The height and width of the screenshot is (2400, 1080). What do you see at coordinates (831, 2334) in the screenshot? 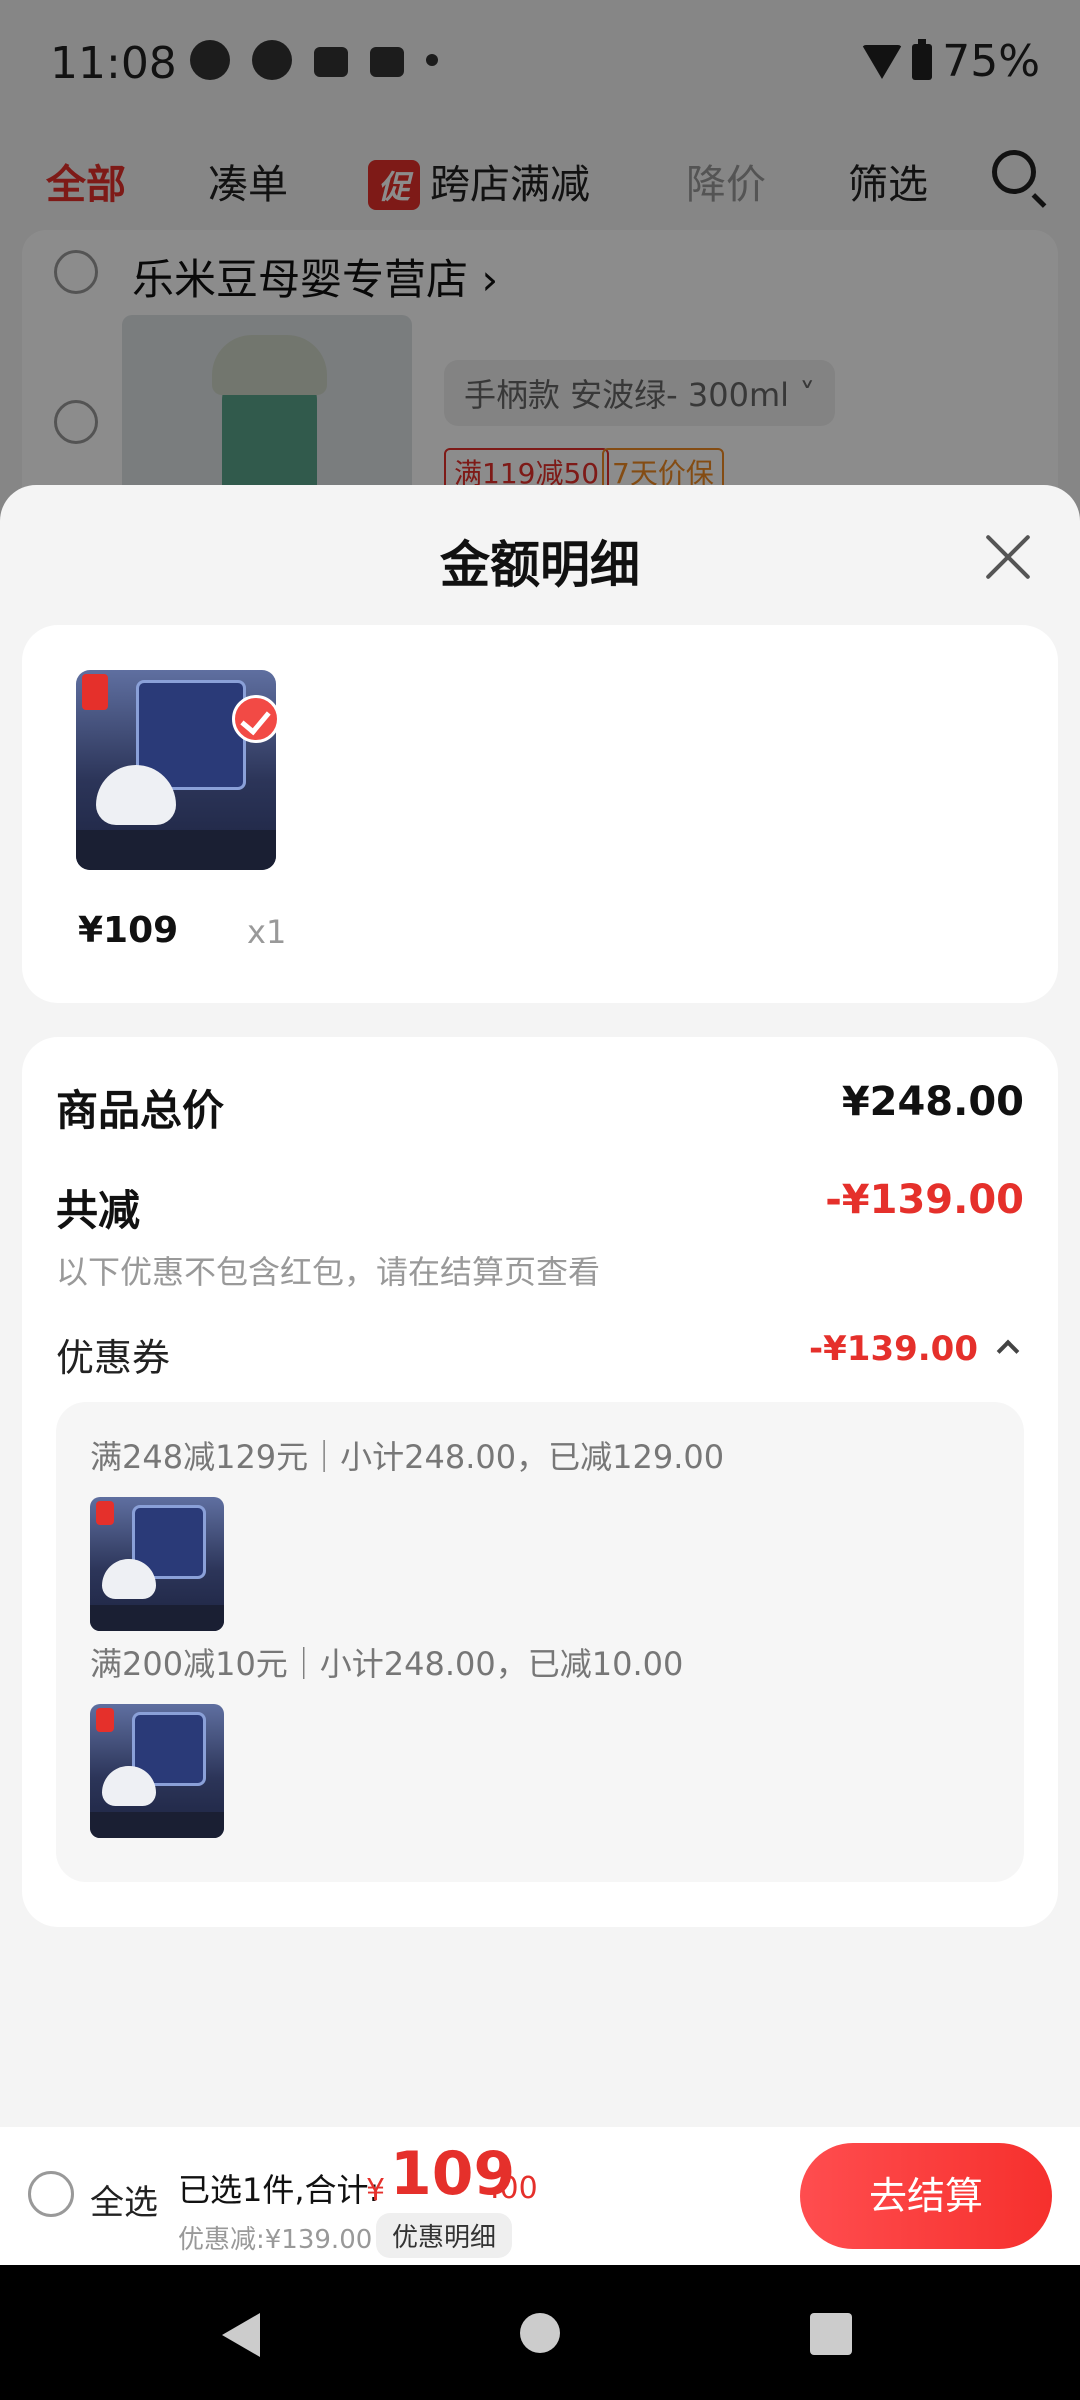
I see `recent-apps-icon` at bounding box center [831, 2334].